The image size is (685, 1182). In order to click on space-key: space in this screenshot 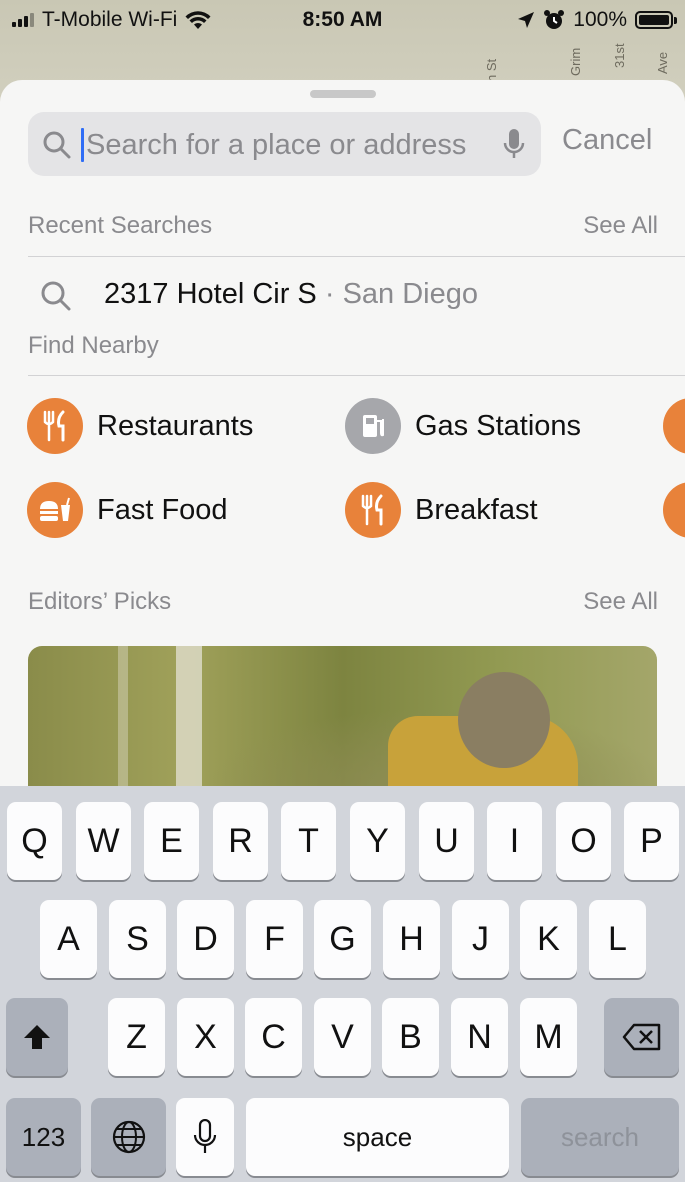, I will do `click(377, 1137)`.